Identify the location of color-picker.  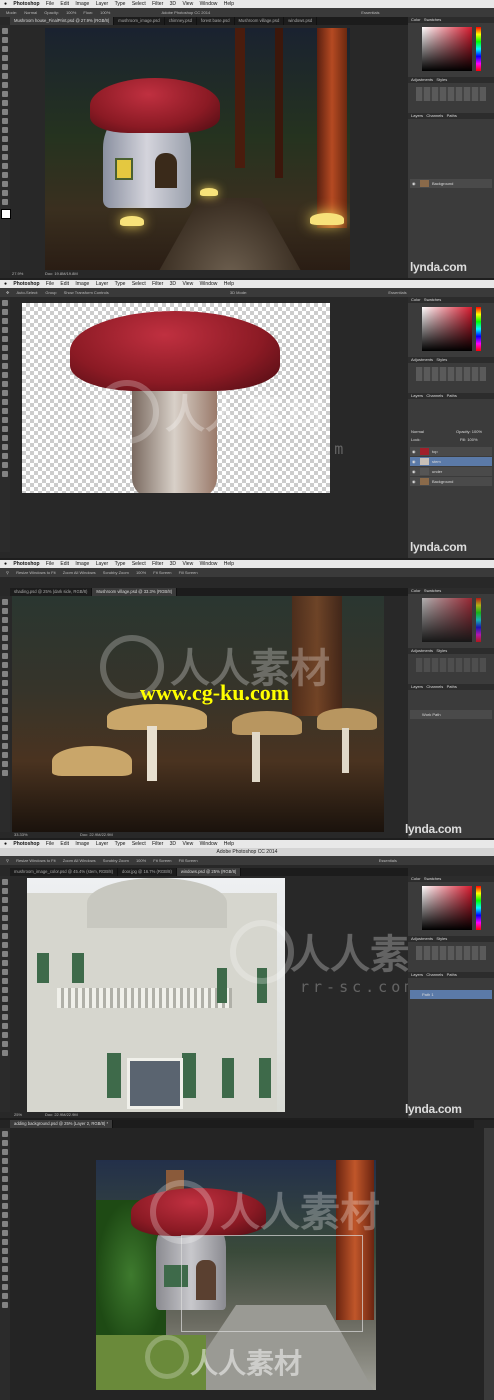
(447, 329).